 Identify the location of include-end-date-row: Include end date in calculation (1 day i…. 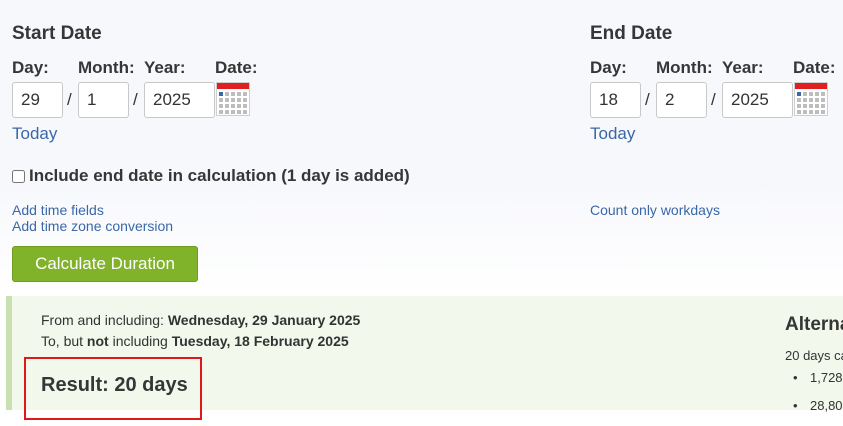
(210, 176).